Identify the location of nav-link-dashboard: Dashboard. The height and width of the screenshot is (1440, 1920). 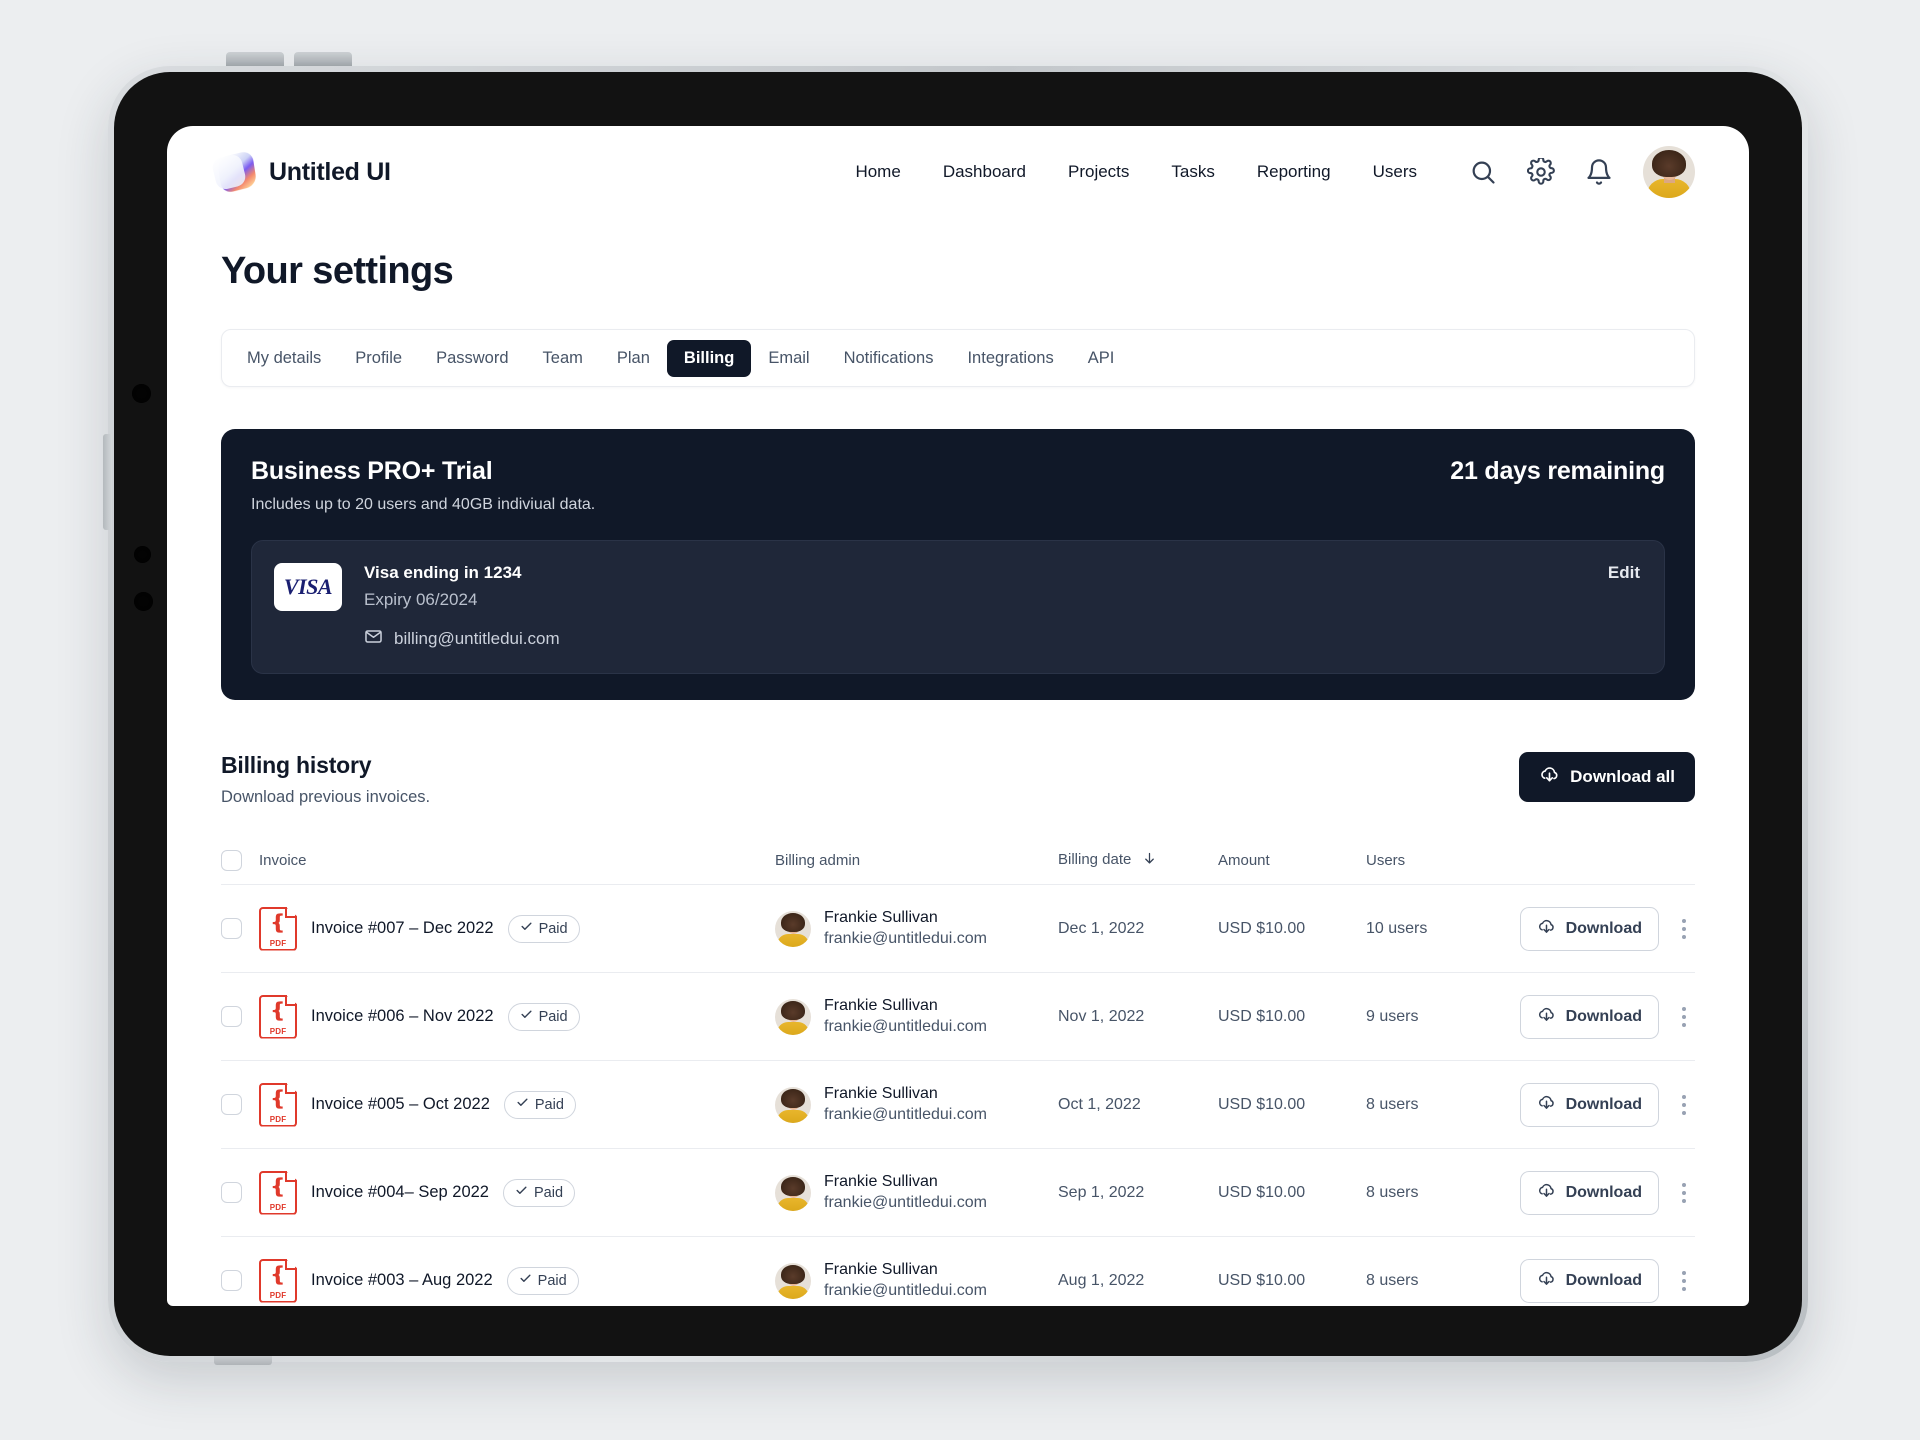
(984, 172).